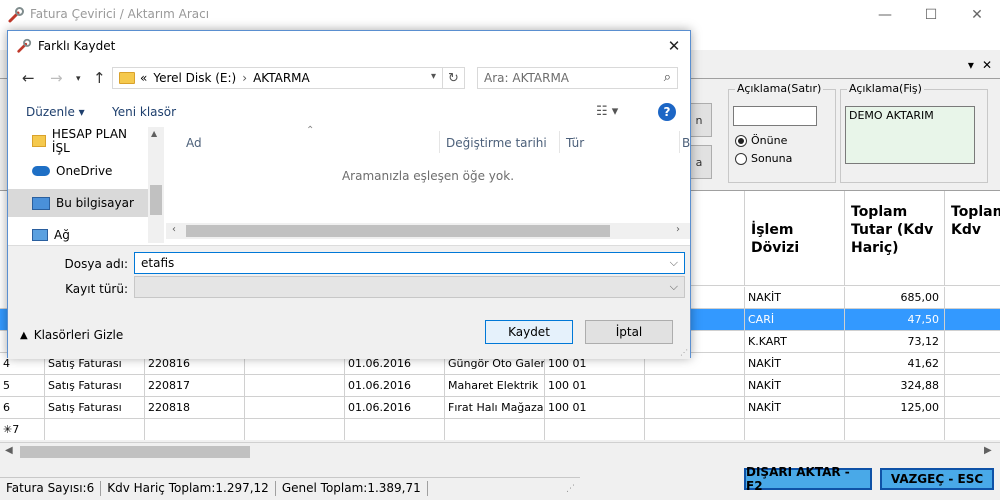  Describe the element at coordinates (629, 332) in the screenshot. I see `cancel-button: İptal` at that location.